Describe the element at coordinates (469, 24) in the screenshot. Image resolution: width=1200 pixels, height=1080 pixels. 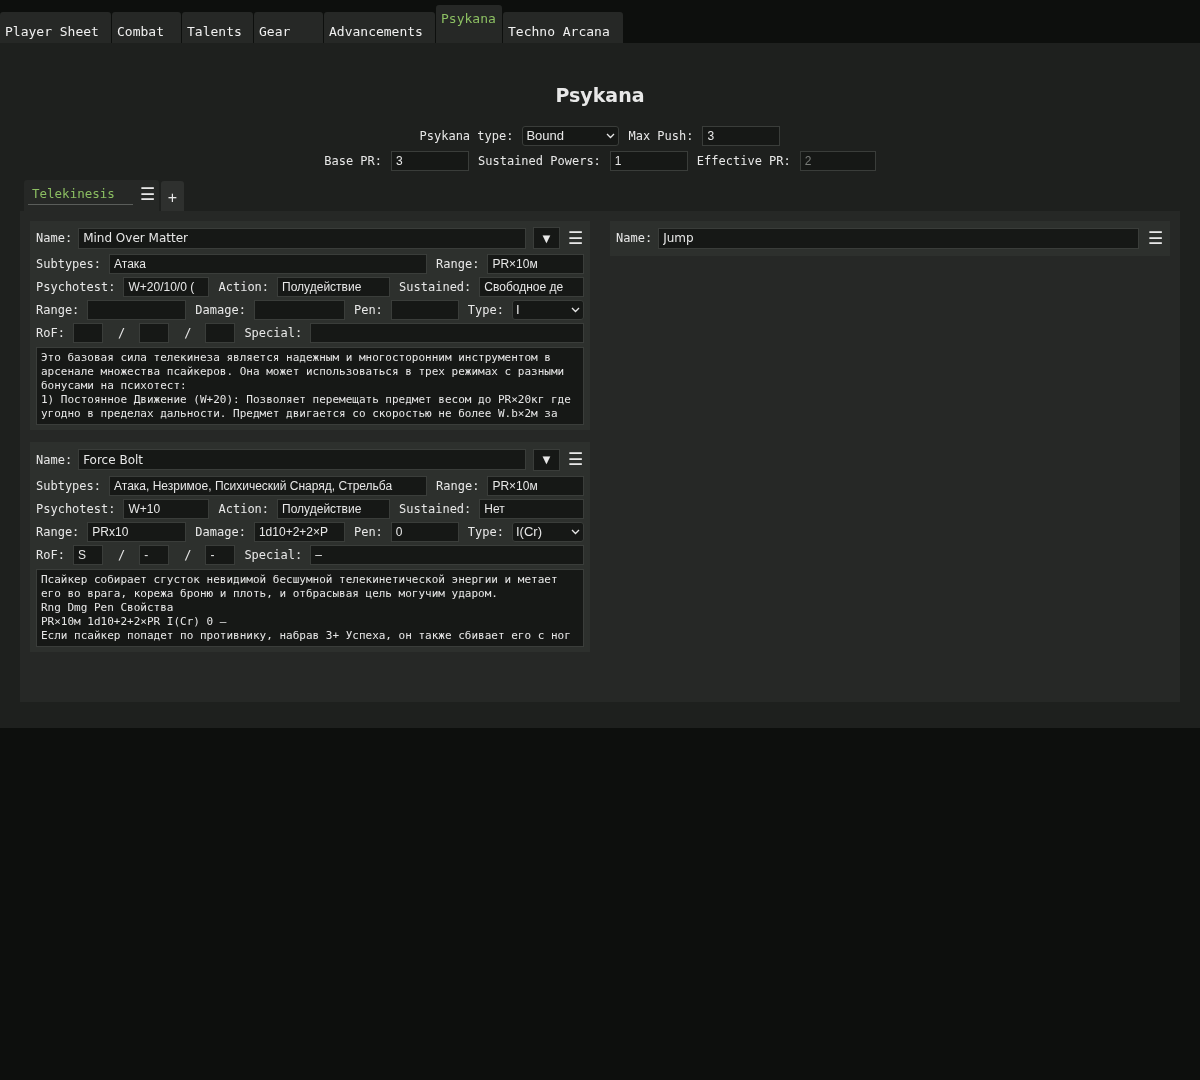
I see `tab: Psykana` at that location.